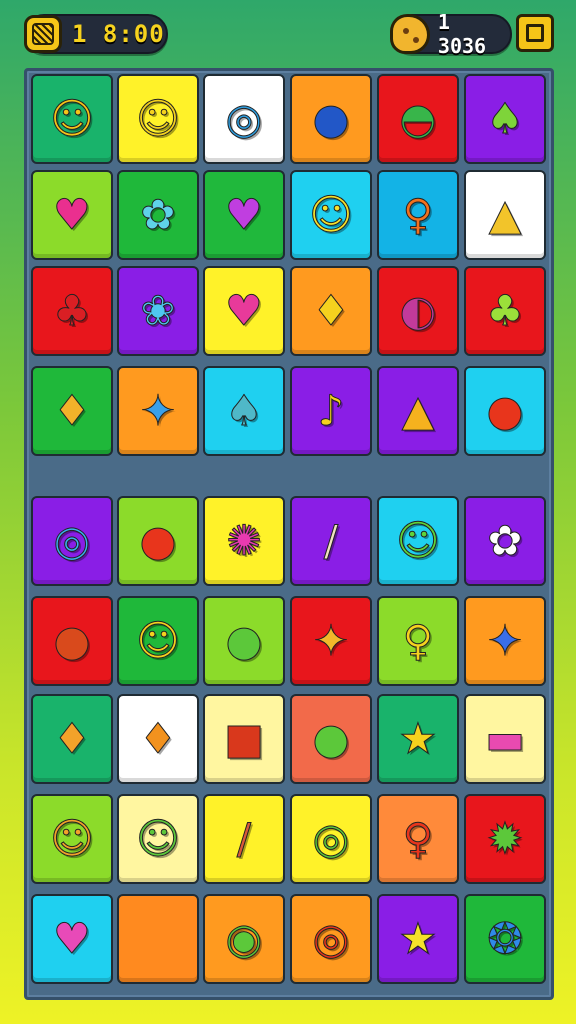 The width and height of the screenshot is (576, 1024). I want to click on pinecone-icon: ♦, so click(158, 738).